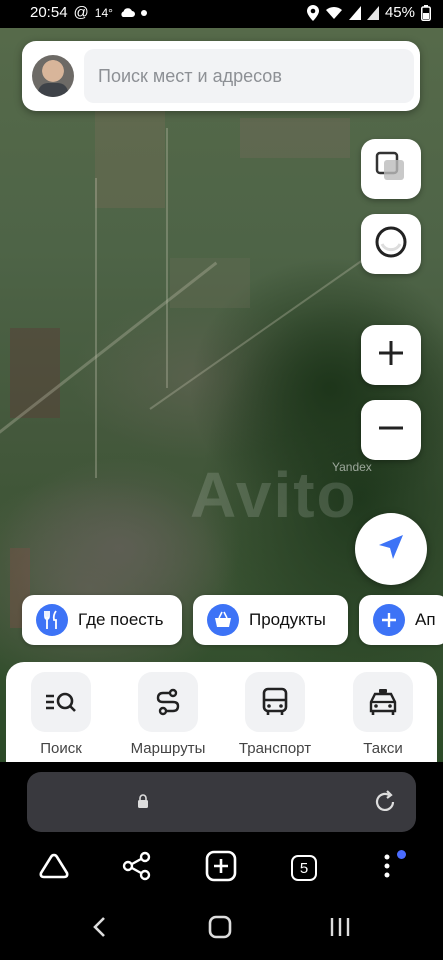  Describe the element at coordinates (399, 12) in the screenshot. I see `battery-text: 45%` at that location.